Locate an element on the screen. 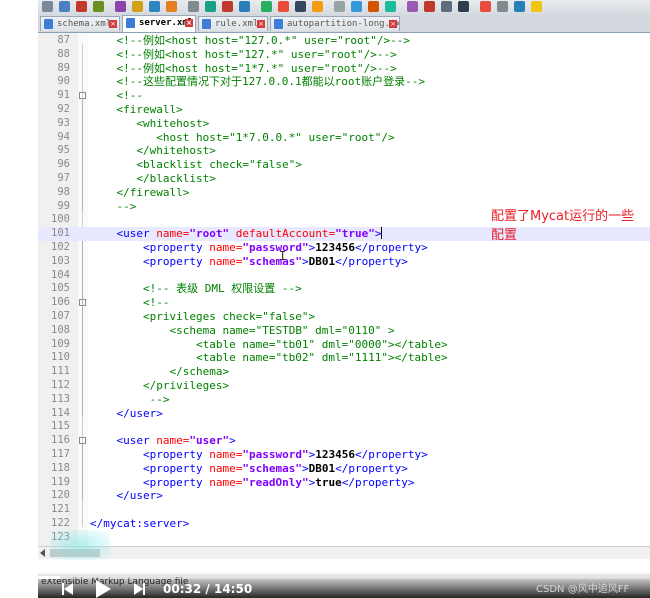 This screenshot has width=650, height=598. code-line: 92 <firewall> is located at coordinates (344, 110).